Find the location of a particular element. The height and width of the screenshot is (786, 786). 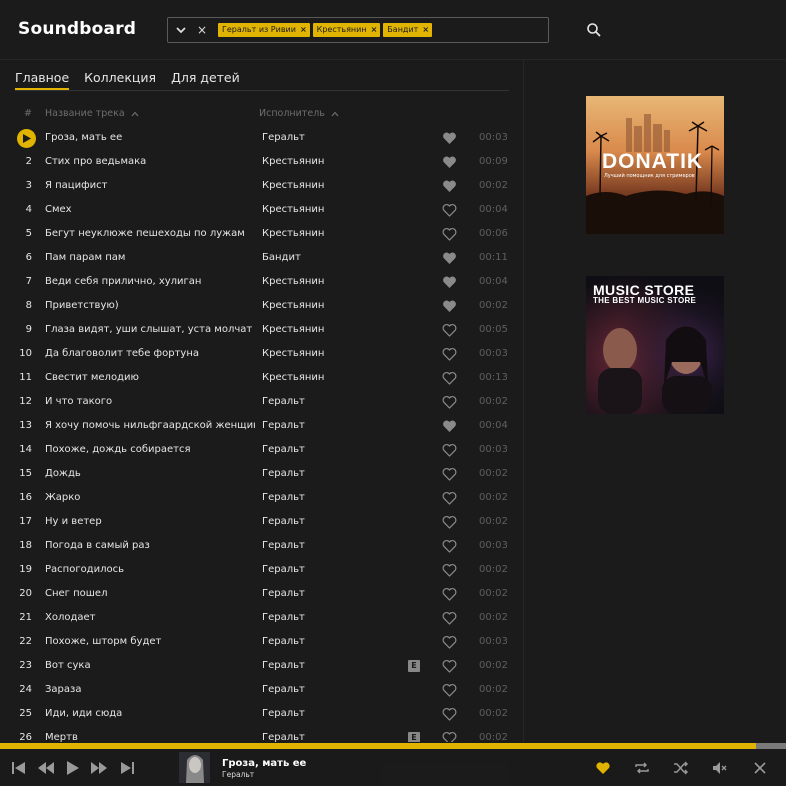

play-icon is located at coordinates (73, 768).